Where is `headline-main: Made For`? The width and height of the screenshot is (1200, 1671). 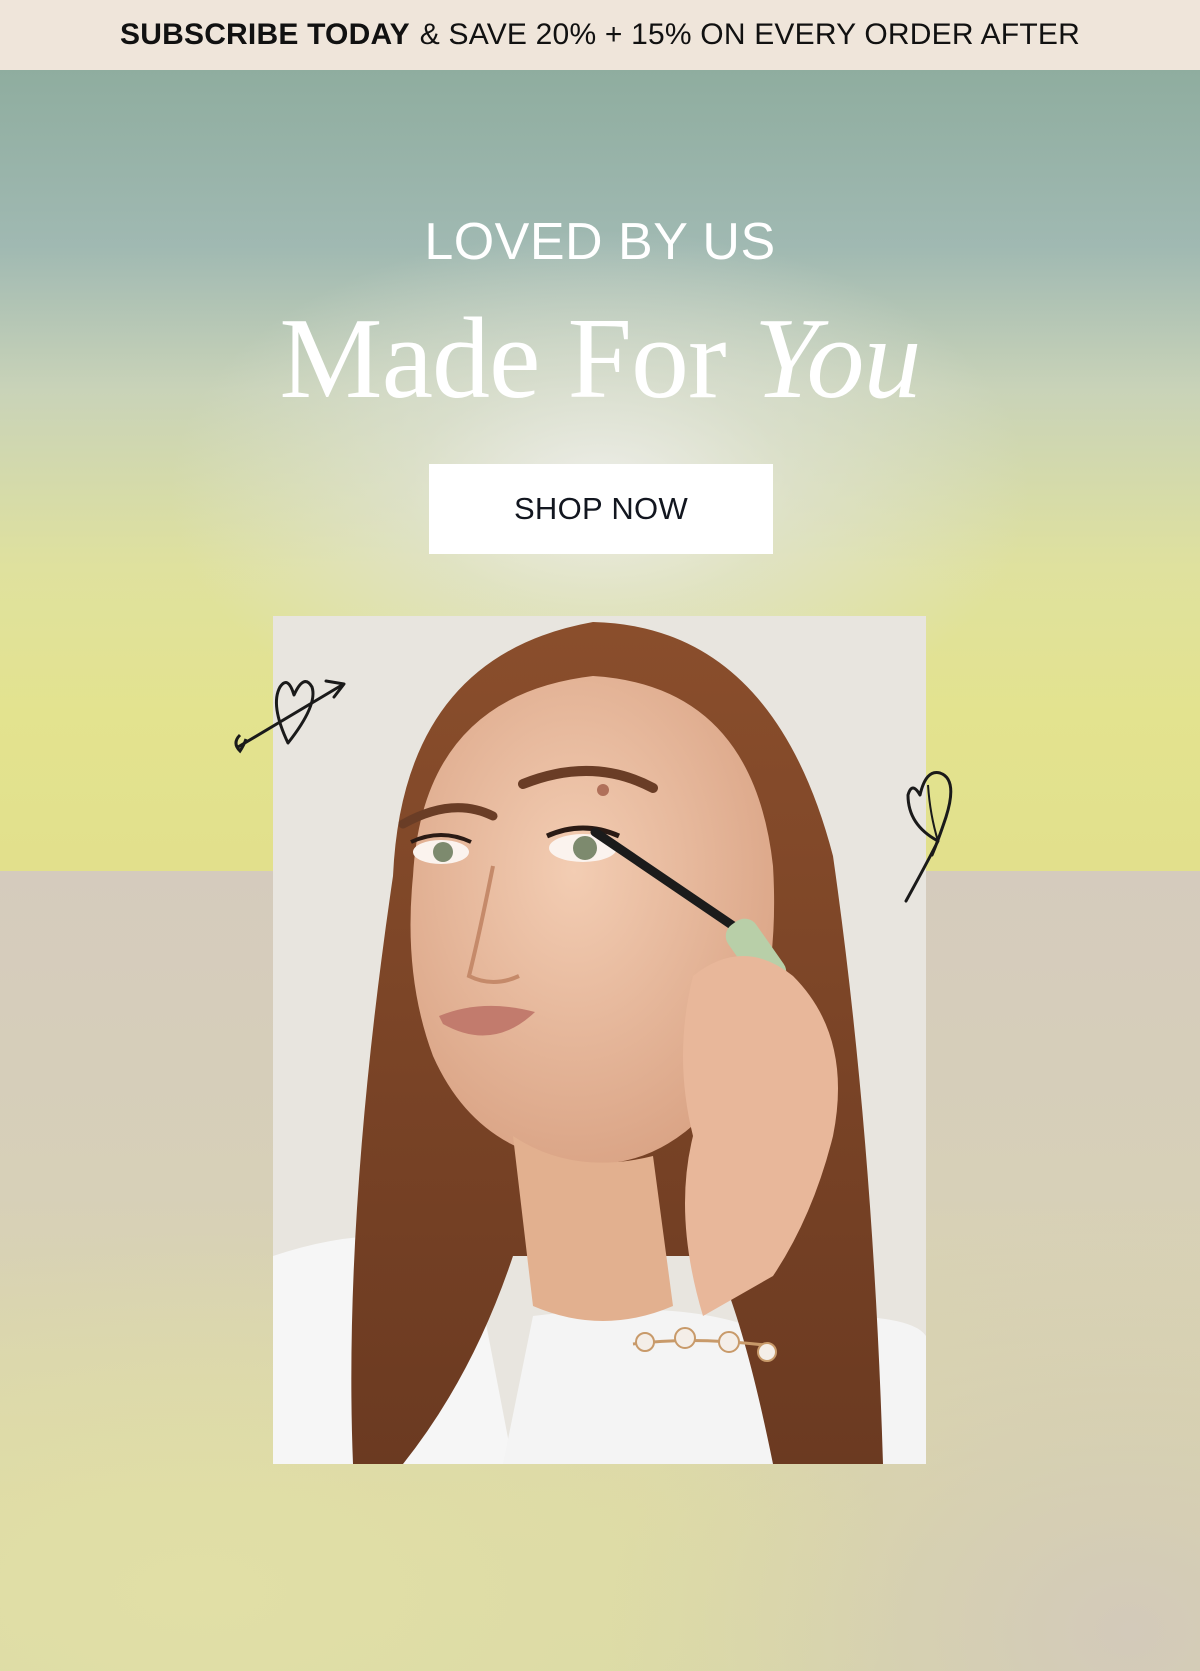 headline-main: Made For is located at coordinates (516, 359).